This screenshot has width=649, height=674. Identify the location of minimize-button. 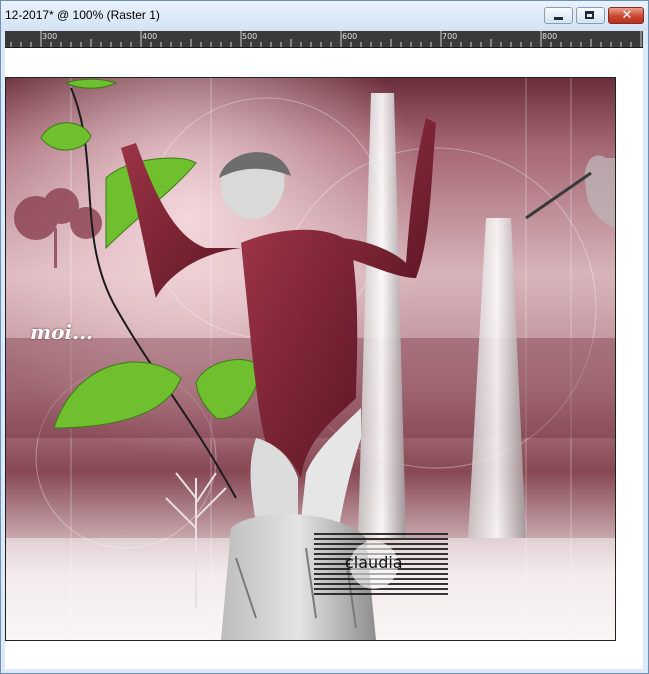
(558, 15).